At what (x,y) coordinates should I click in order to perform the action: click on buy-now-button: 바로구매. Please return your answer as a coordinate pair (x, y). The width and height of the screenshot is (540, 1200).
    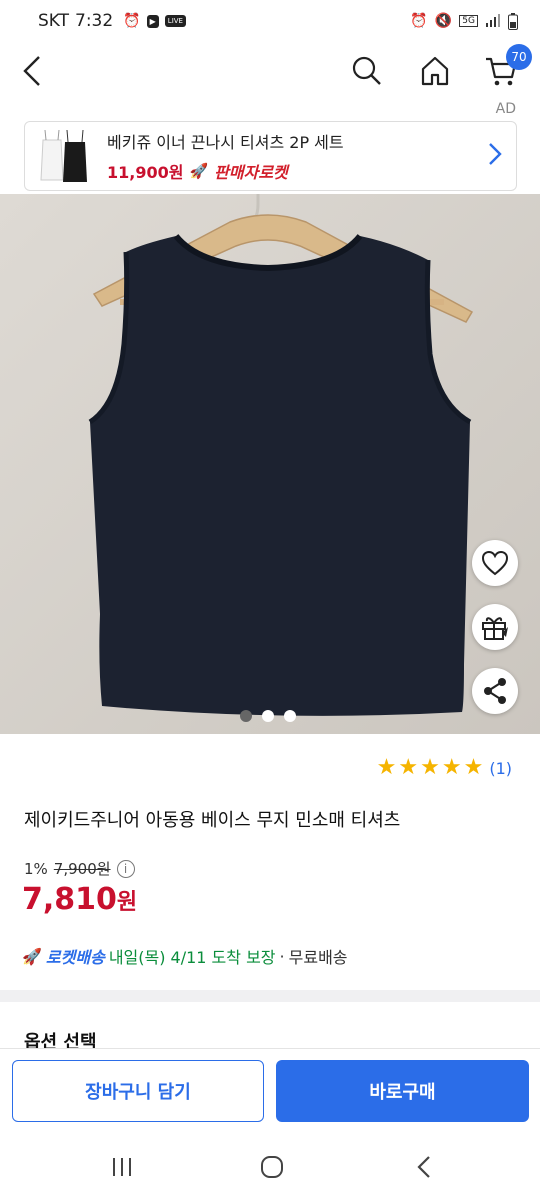
    Looking at the image, I should click on (402, 1091).